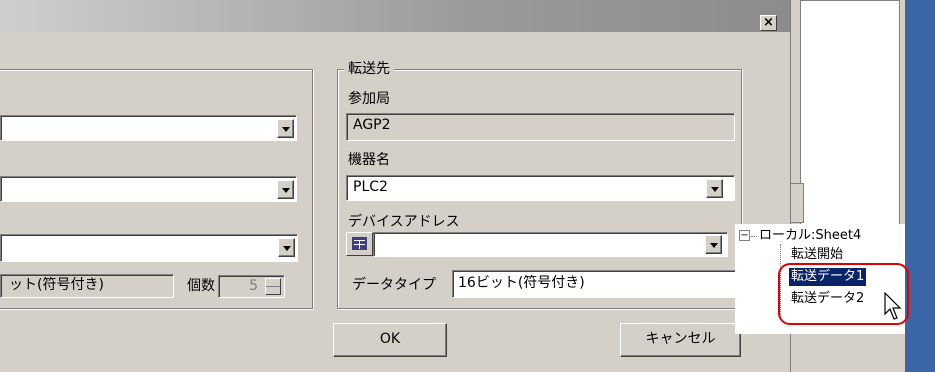 The height and width of the screenshot is (372, 935). Describe the element at coordinates (540, 127) in the screenshot. I see `station-field: AGP2` at that location.